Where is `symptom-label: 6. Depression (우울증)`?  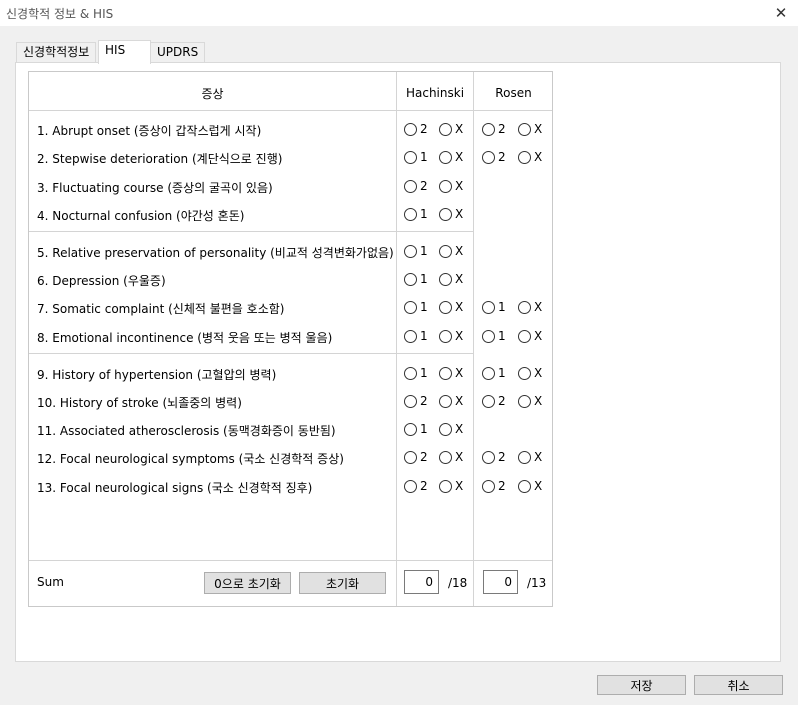 symptom-label: 6. Depression (우울증) is located at coordinates (101, 281).